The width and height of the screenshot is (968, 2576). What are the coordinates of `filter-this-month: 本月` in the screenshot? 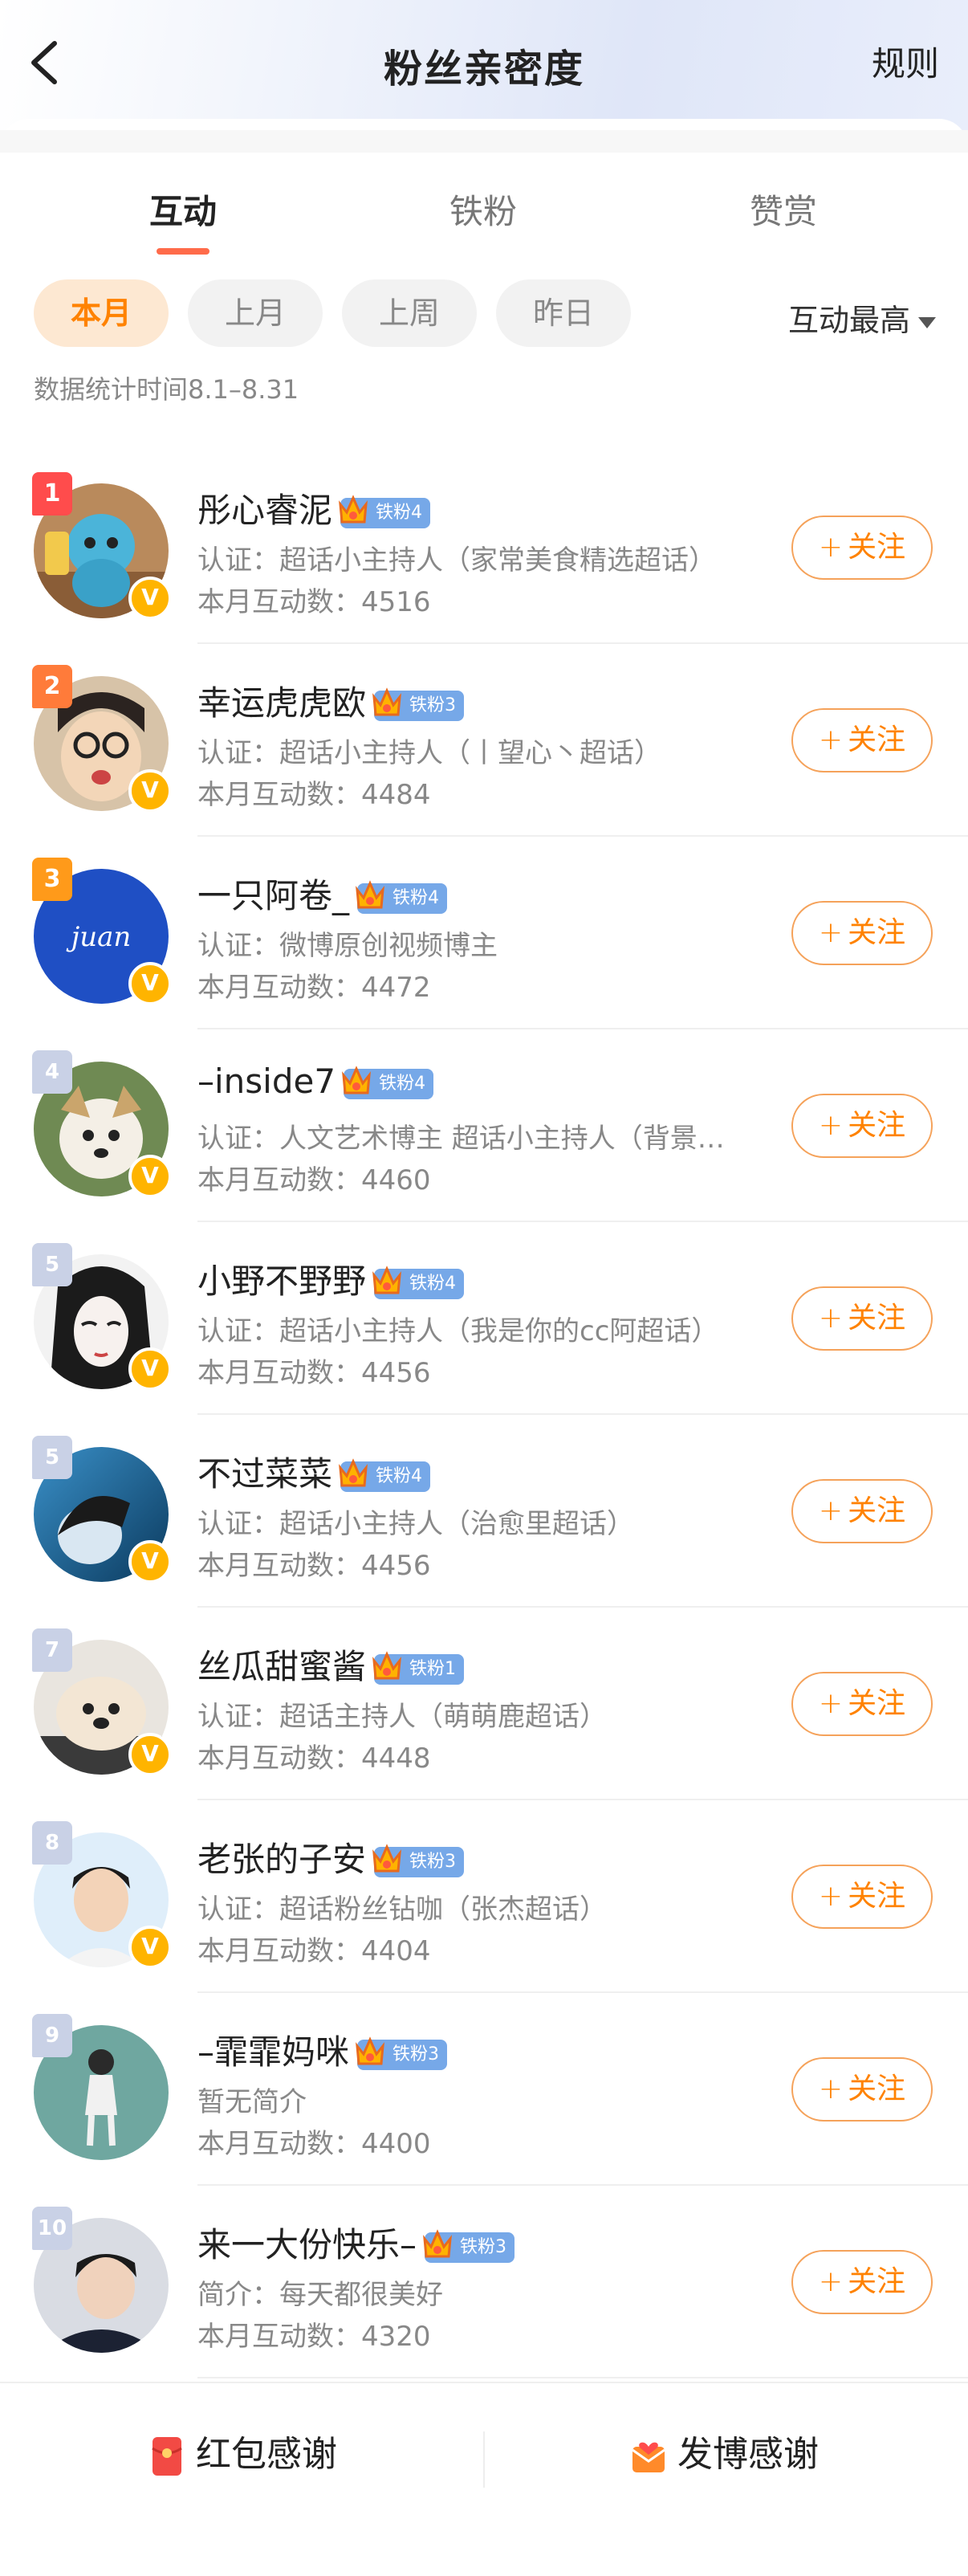 It's located at (101, 313).